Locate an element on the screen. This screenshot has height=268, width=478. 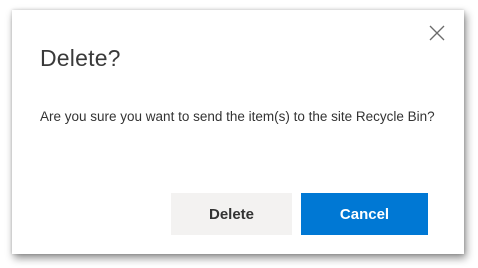
delete-button: Delete is located at coordinates (231, 214).